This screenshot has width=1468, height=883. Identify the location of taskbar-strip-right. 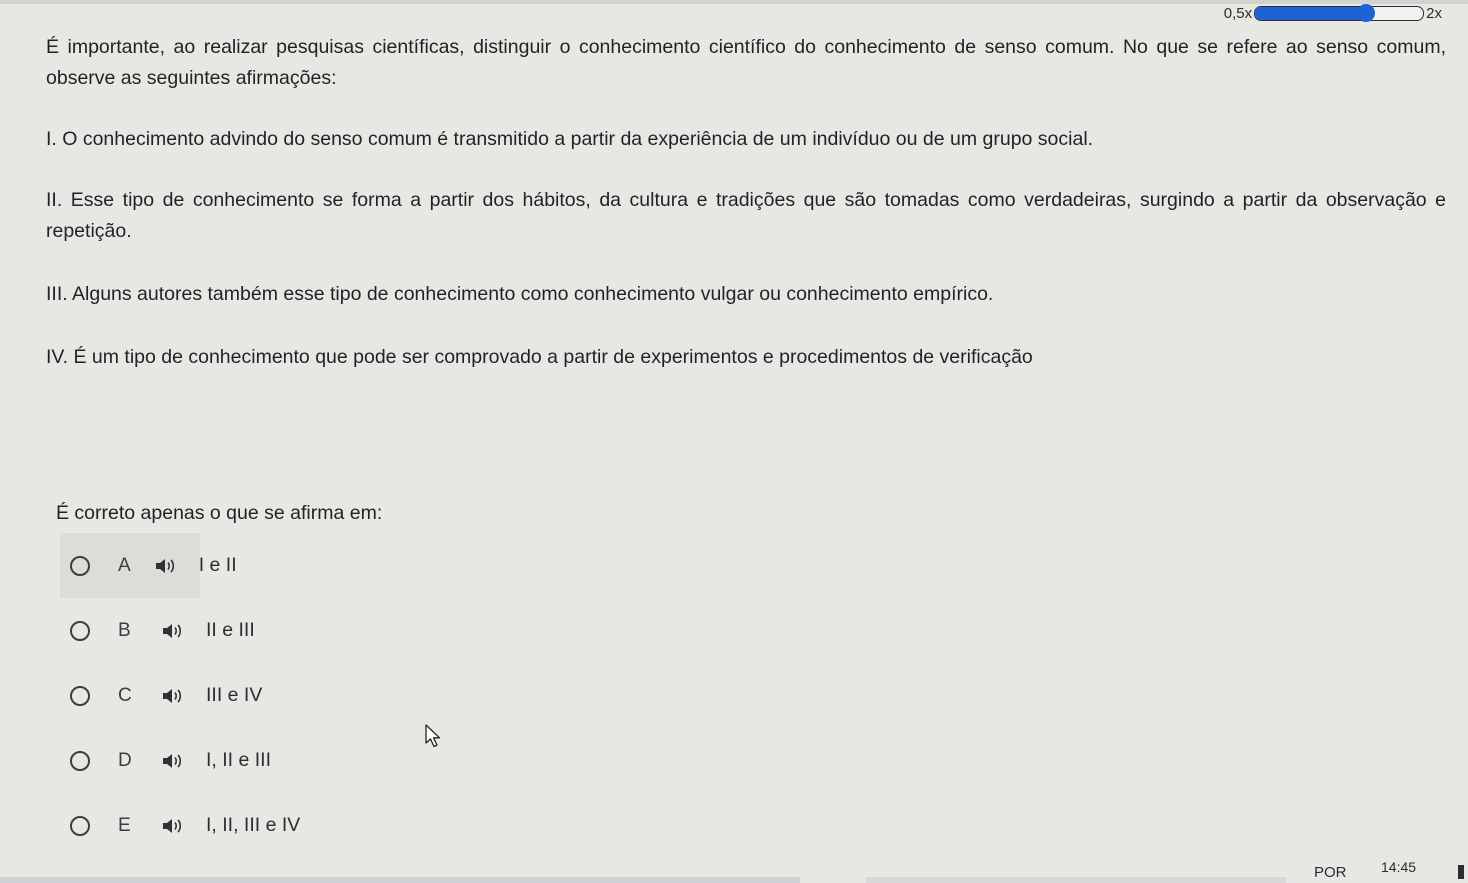
(1076, 880).